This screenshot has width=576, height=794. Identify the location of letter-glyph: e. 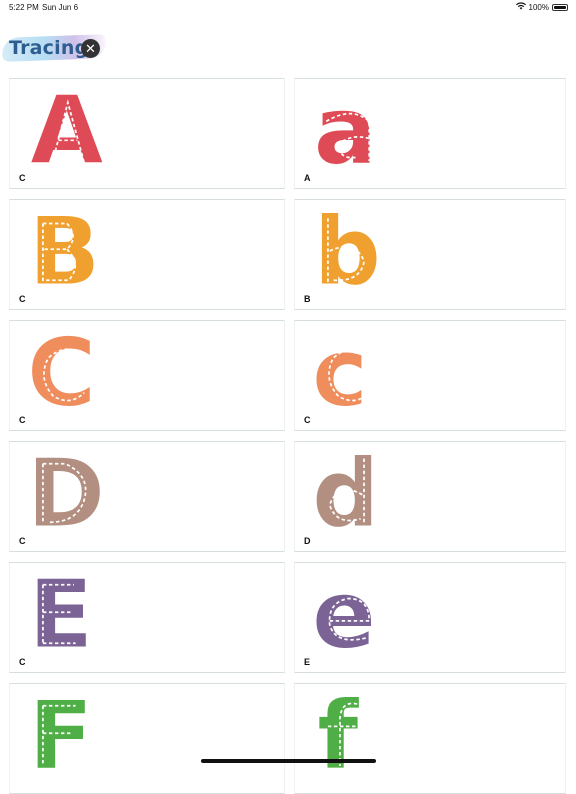
(343, 615).